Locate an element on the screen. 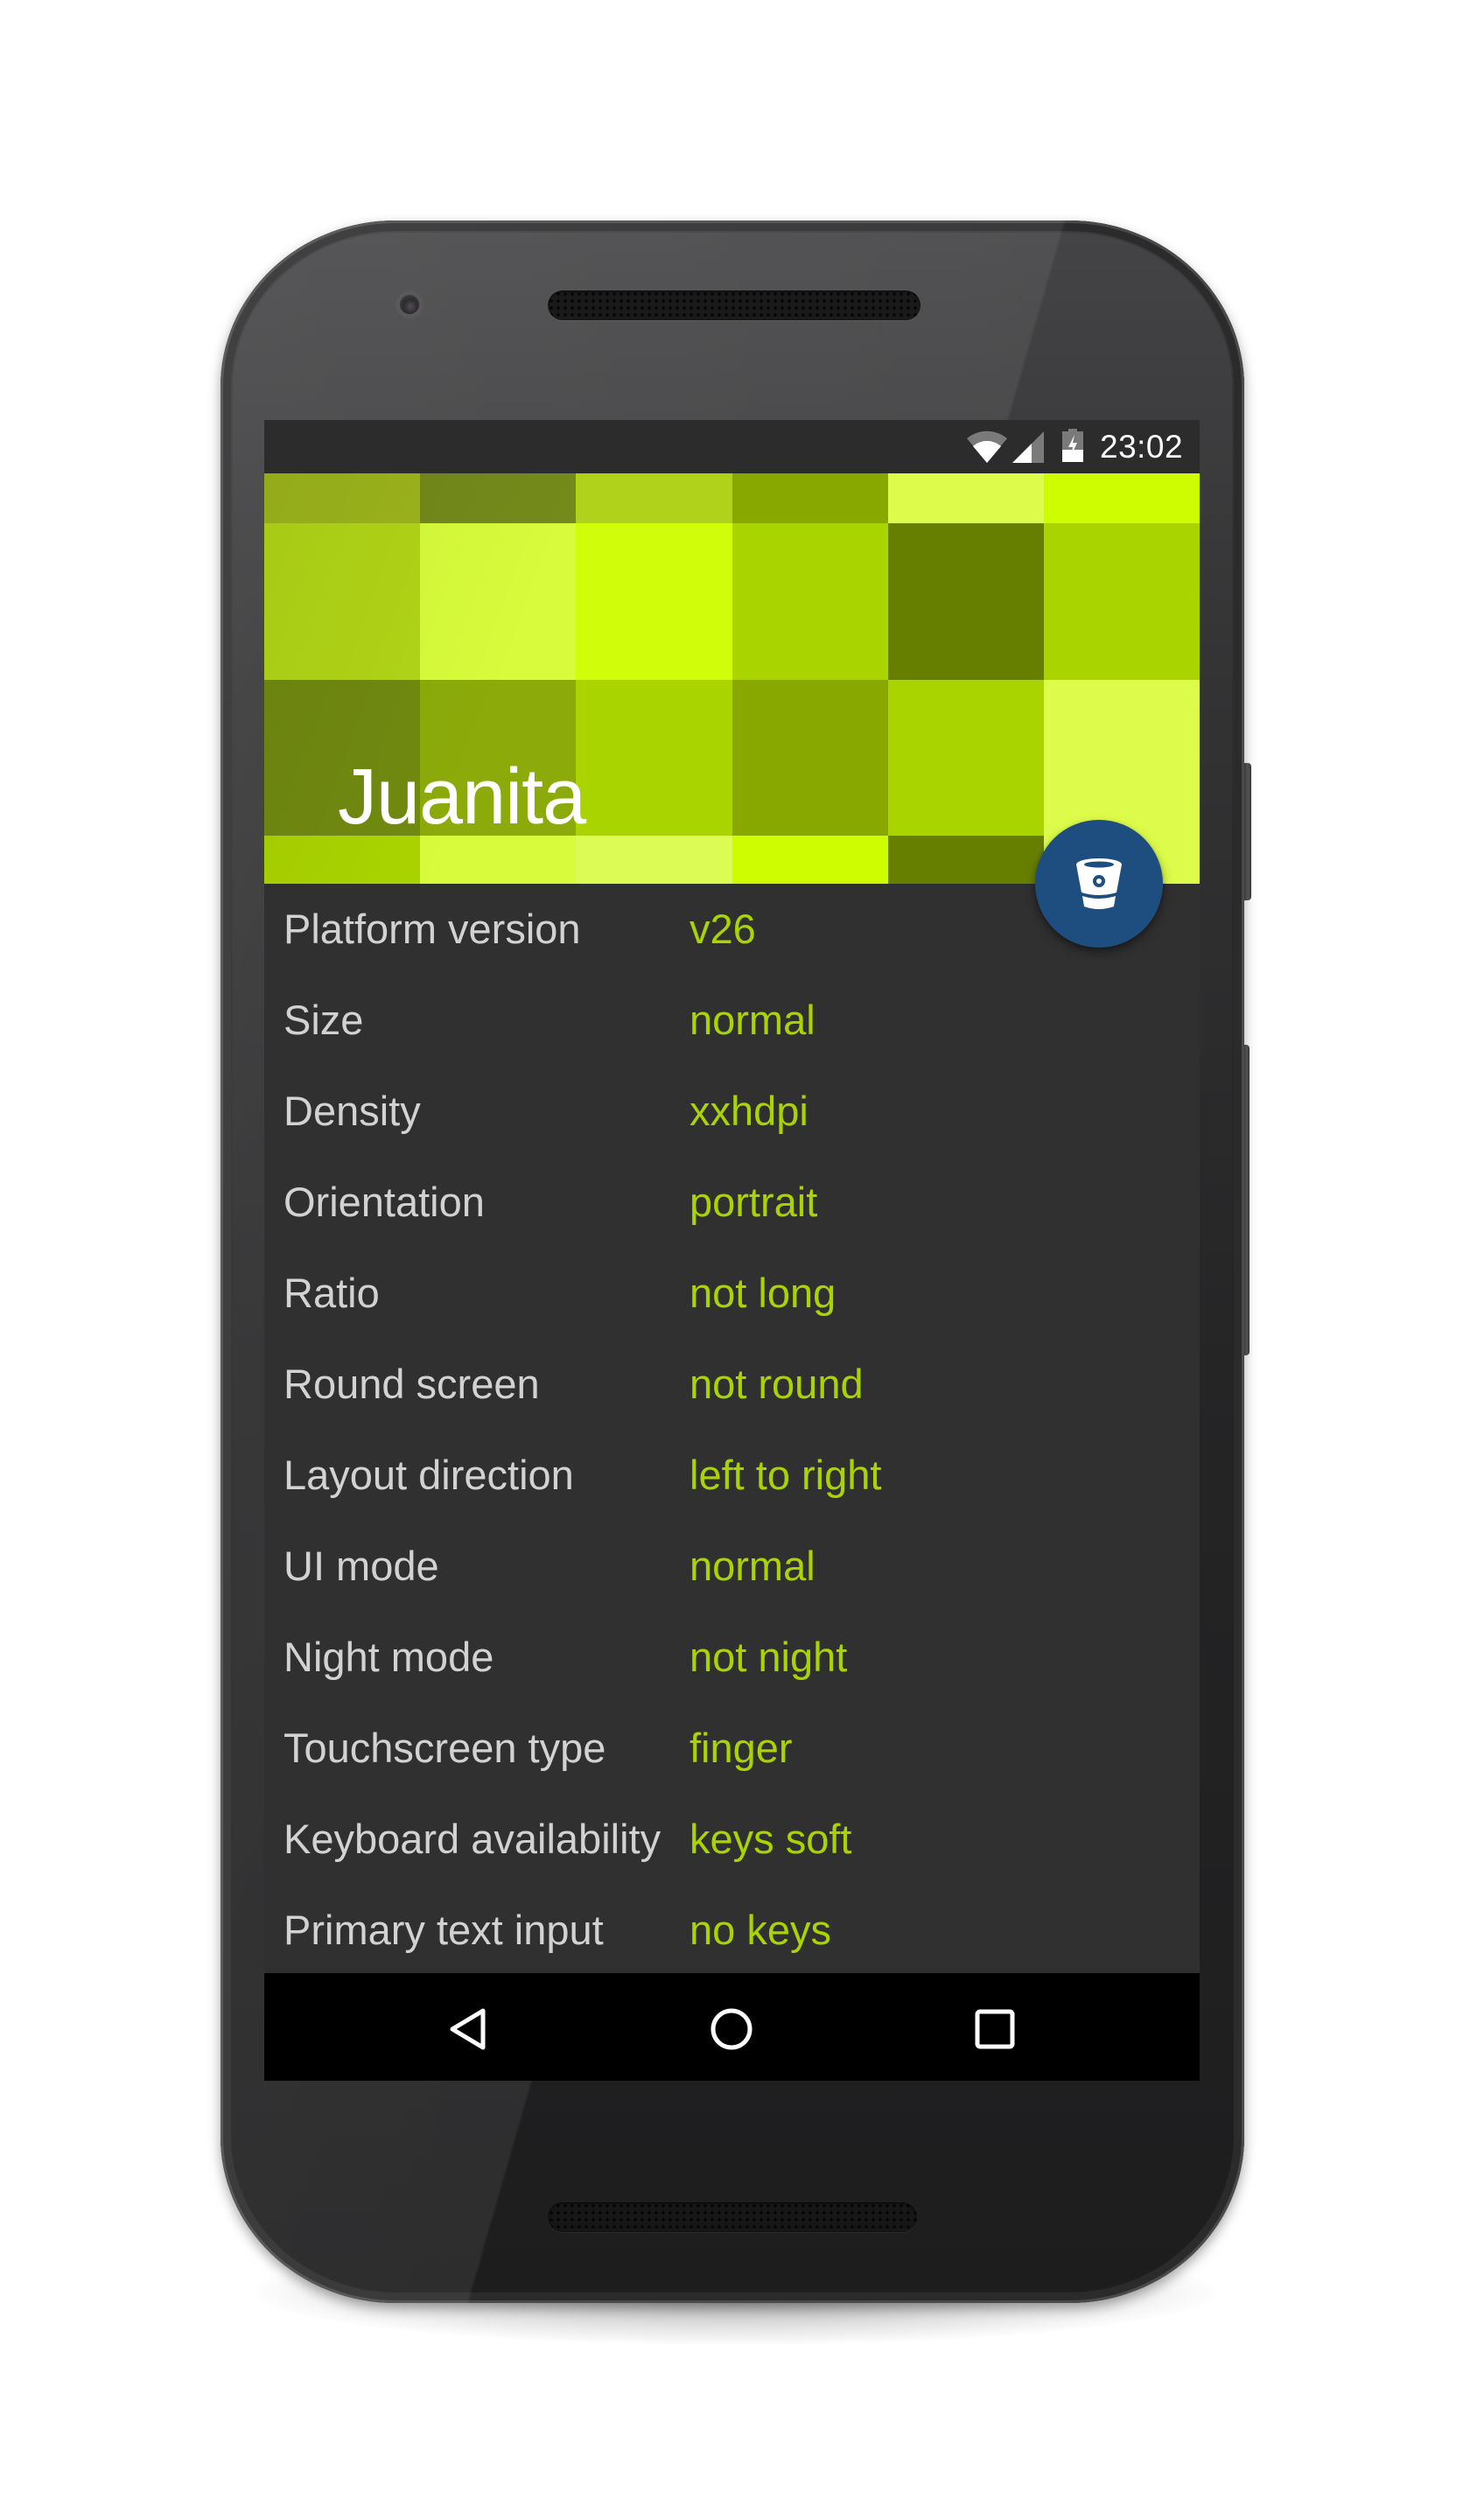  info-label: Keyboard availability is located at coordinates (473, 1839).